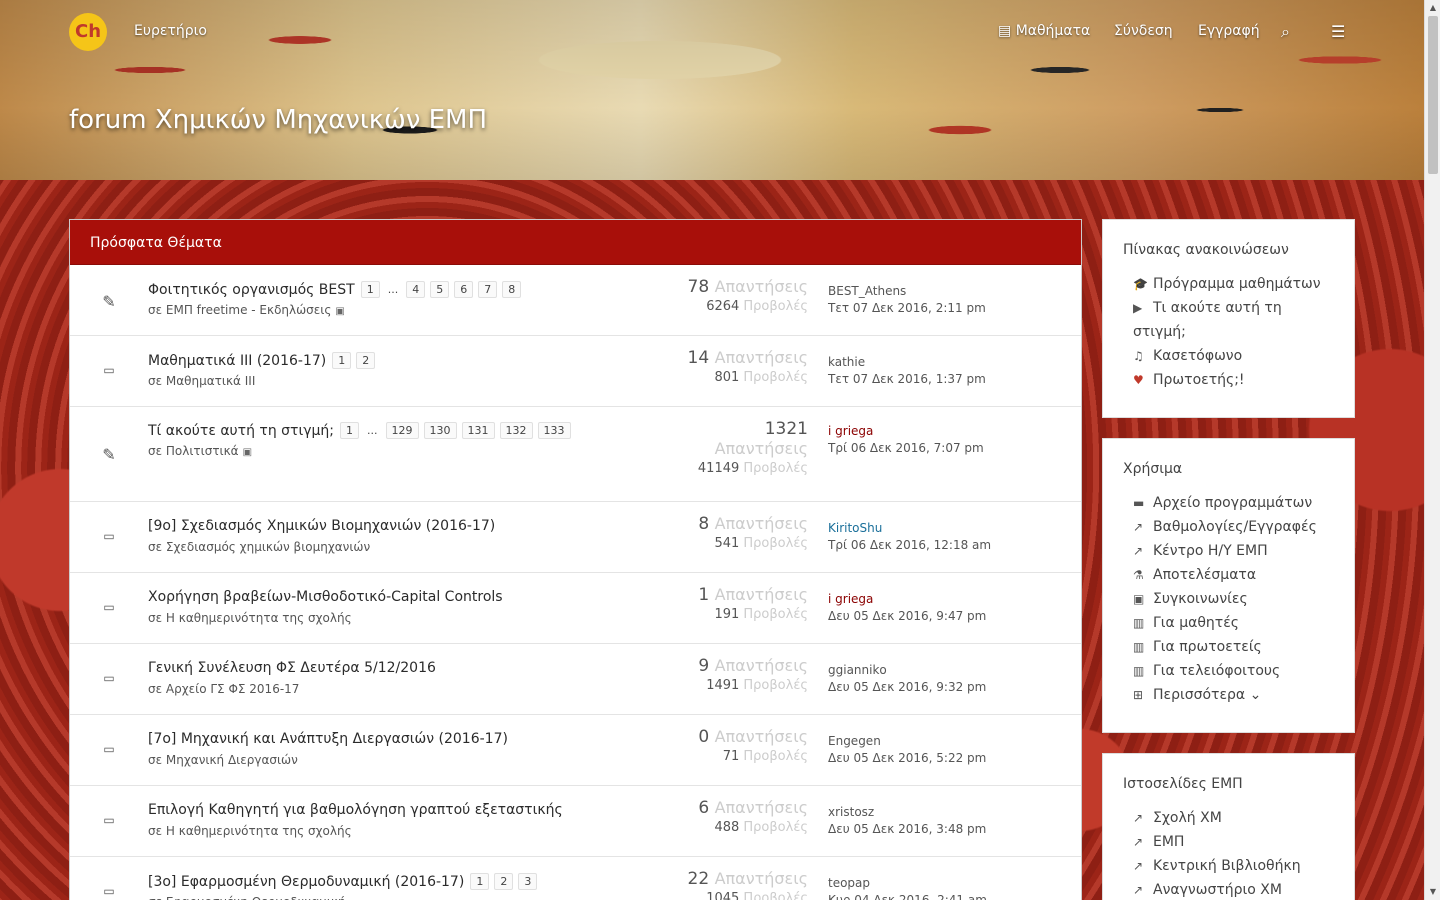 The height and width of the screenshot is (900, 1440). I want to click on pagination-page: 5, so click(440, 289).